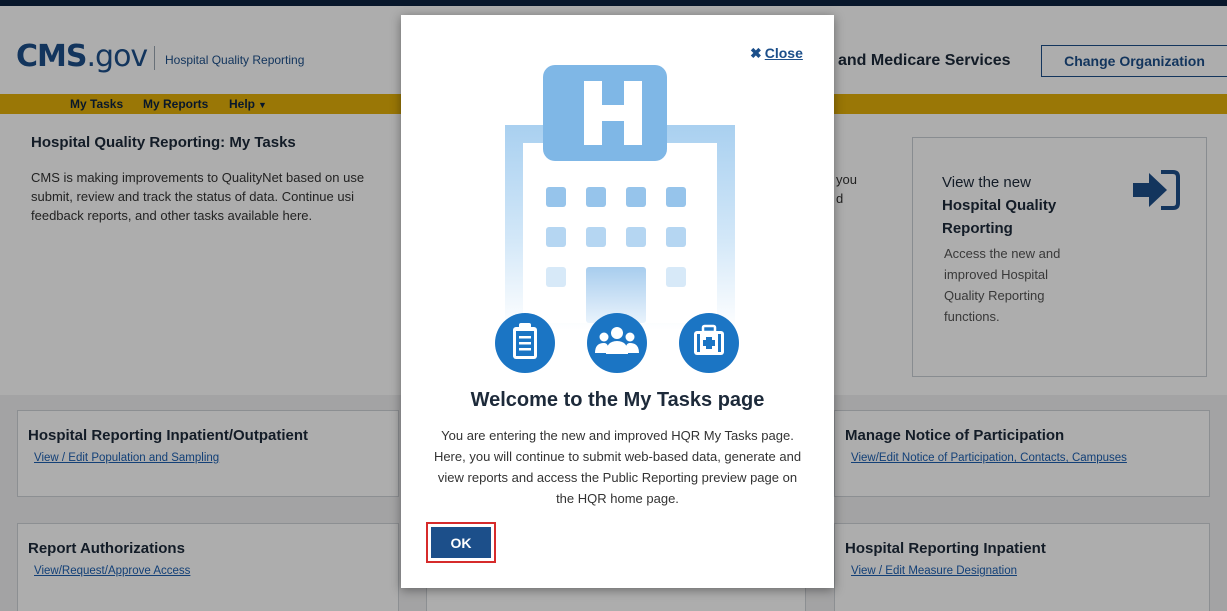 The height and width of the screenshot is (611, 1227). What do you see at coordinates (617, 400) in the screenshot?
I see `modal-title: Welcome to the My Tasks page` at bounding box center [617, 400].